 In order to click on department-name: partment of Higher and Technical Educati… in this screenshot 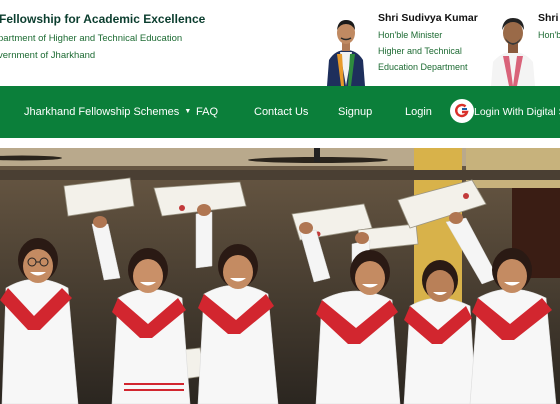, I will do `click(91, 38)`.